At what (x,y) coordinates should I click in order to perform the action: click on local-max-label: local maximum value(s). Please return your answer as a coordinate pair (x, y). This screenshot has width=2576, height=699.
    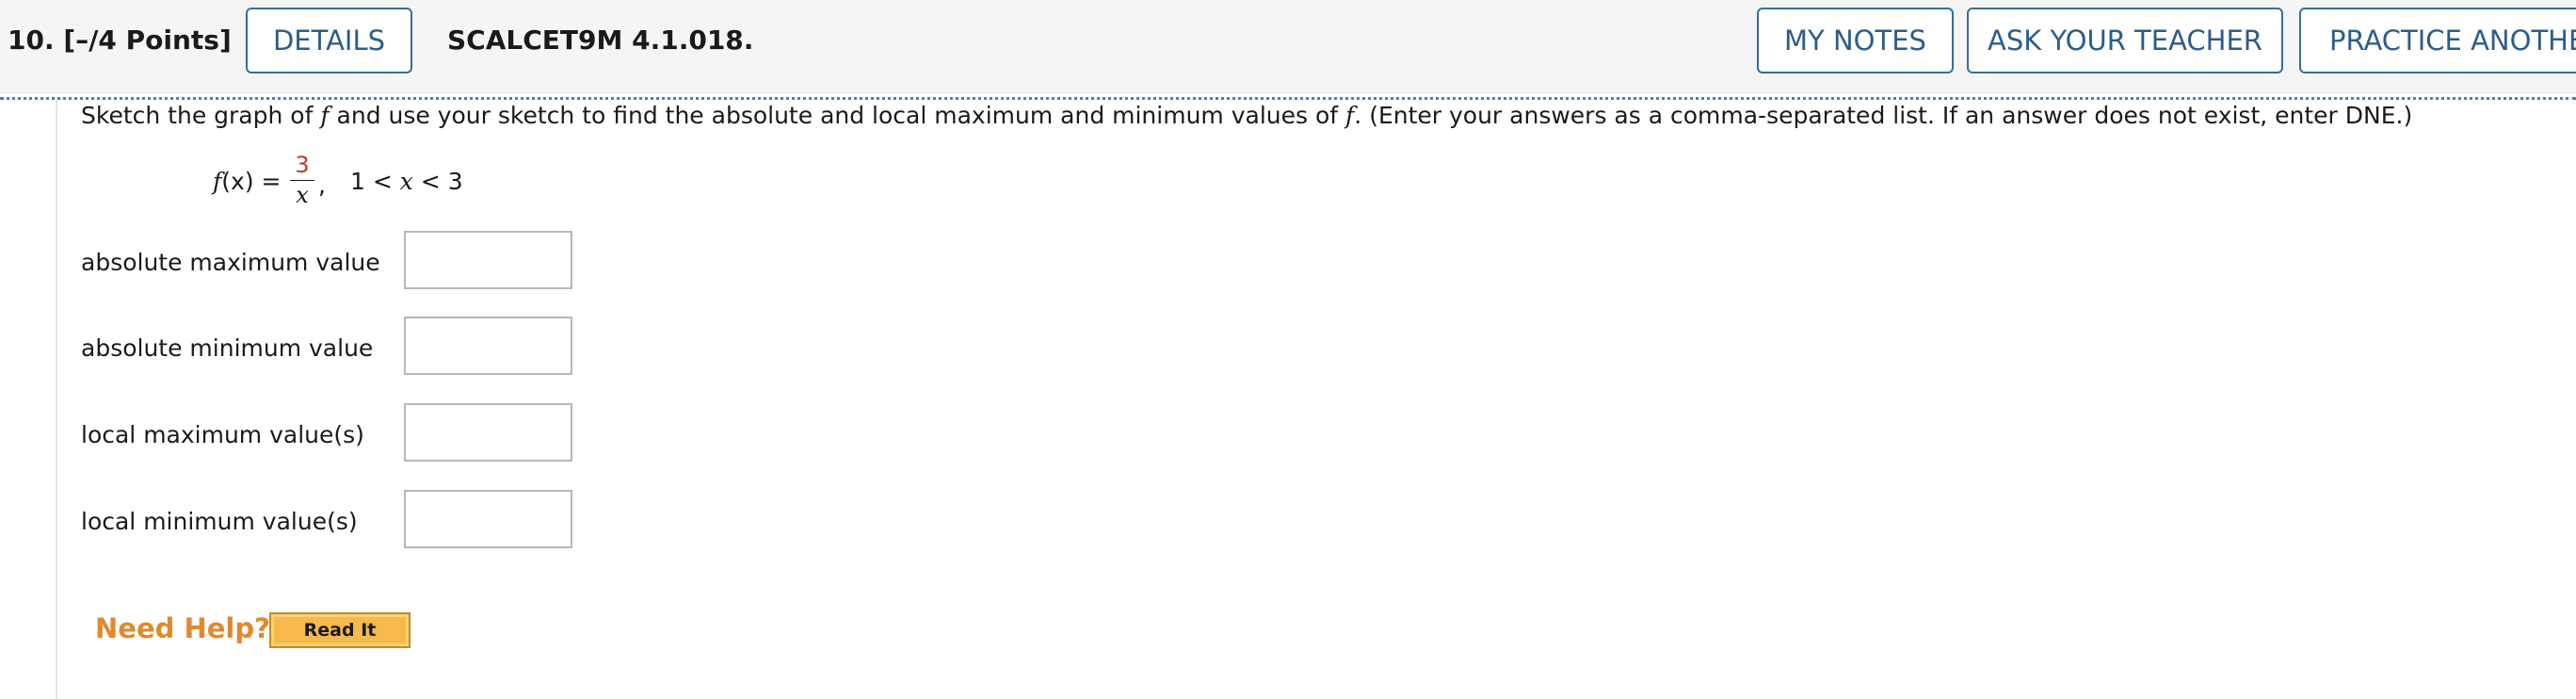
    Looking at the image, I should click on (222, 434).